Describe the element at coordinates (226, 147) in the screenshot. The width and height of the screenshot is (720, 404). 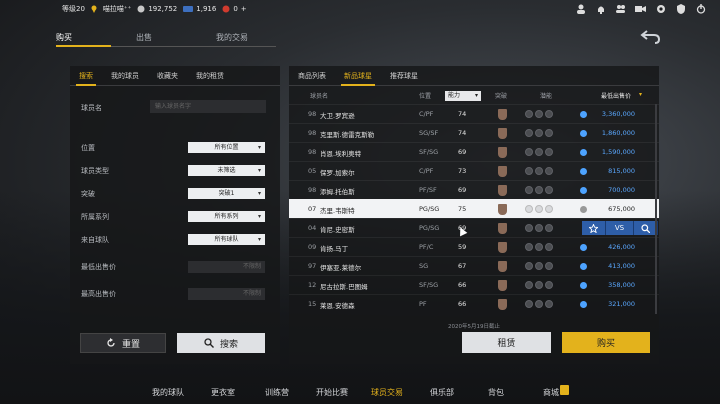
I see `position-select: 所有位置` at that location.